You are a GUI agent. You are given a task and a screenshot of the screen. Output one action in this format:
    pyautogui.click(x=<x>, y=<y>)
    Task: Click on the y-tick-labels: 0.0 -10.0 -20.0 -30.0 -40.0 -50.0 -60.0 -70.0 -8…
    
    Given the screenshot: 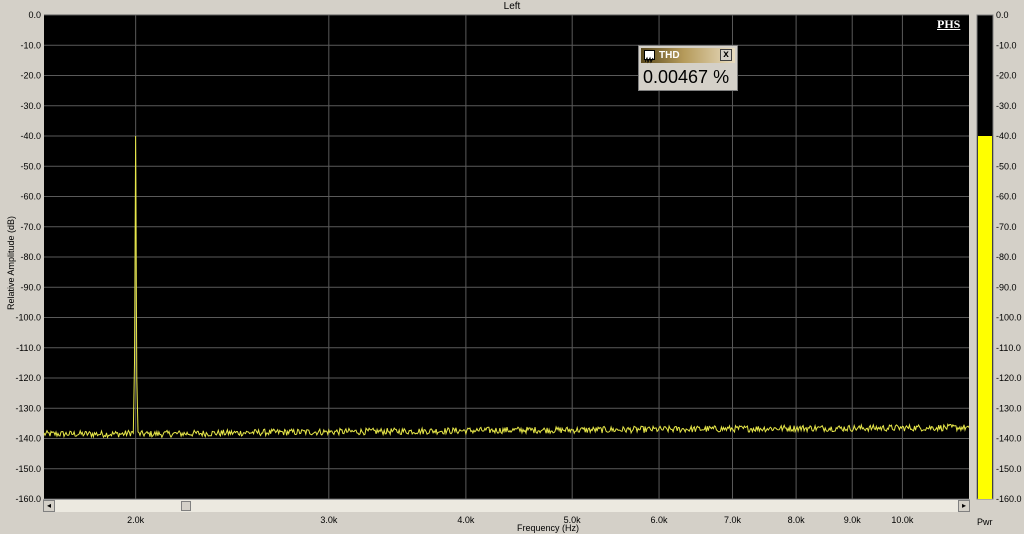 What is the action you would take?
    pyautogui.click(x=28, y=257)
    